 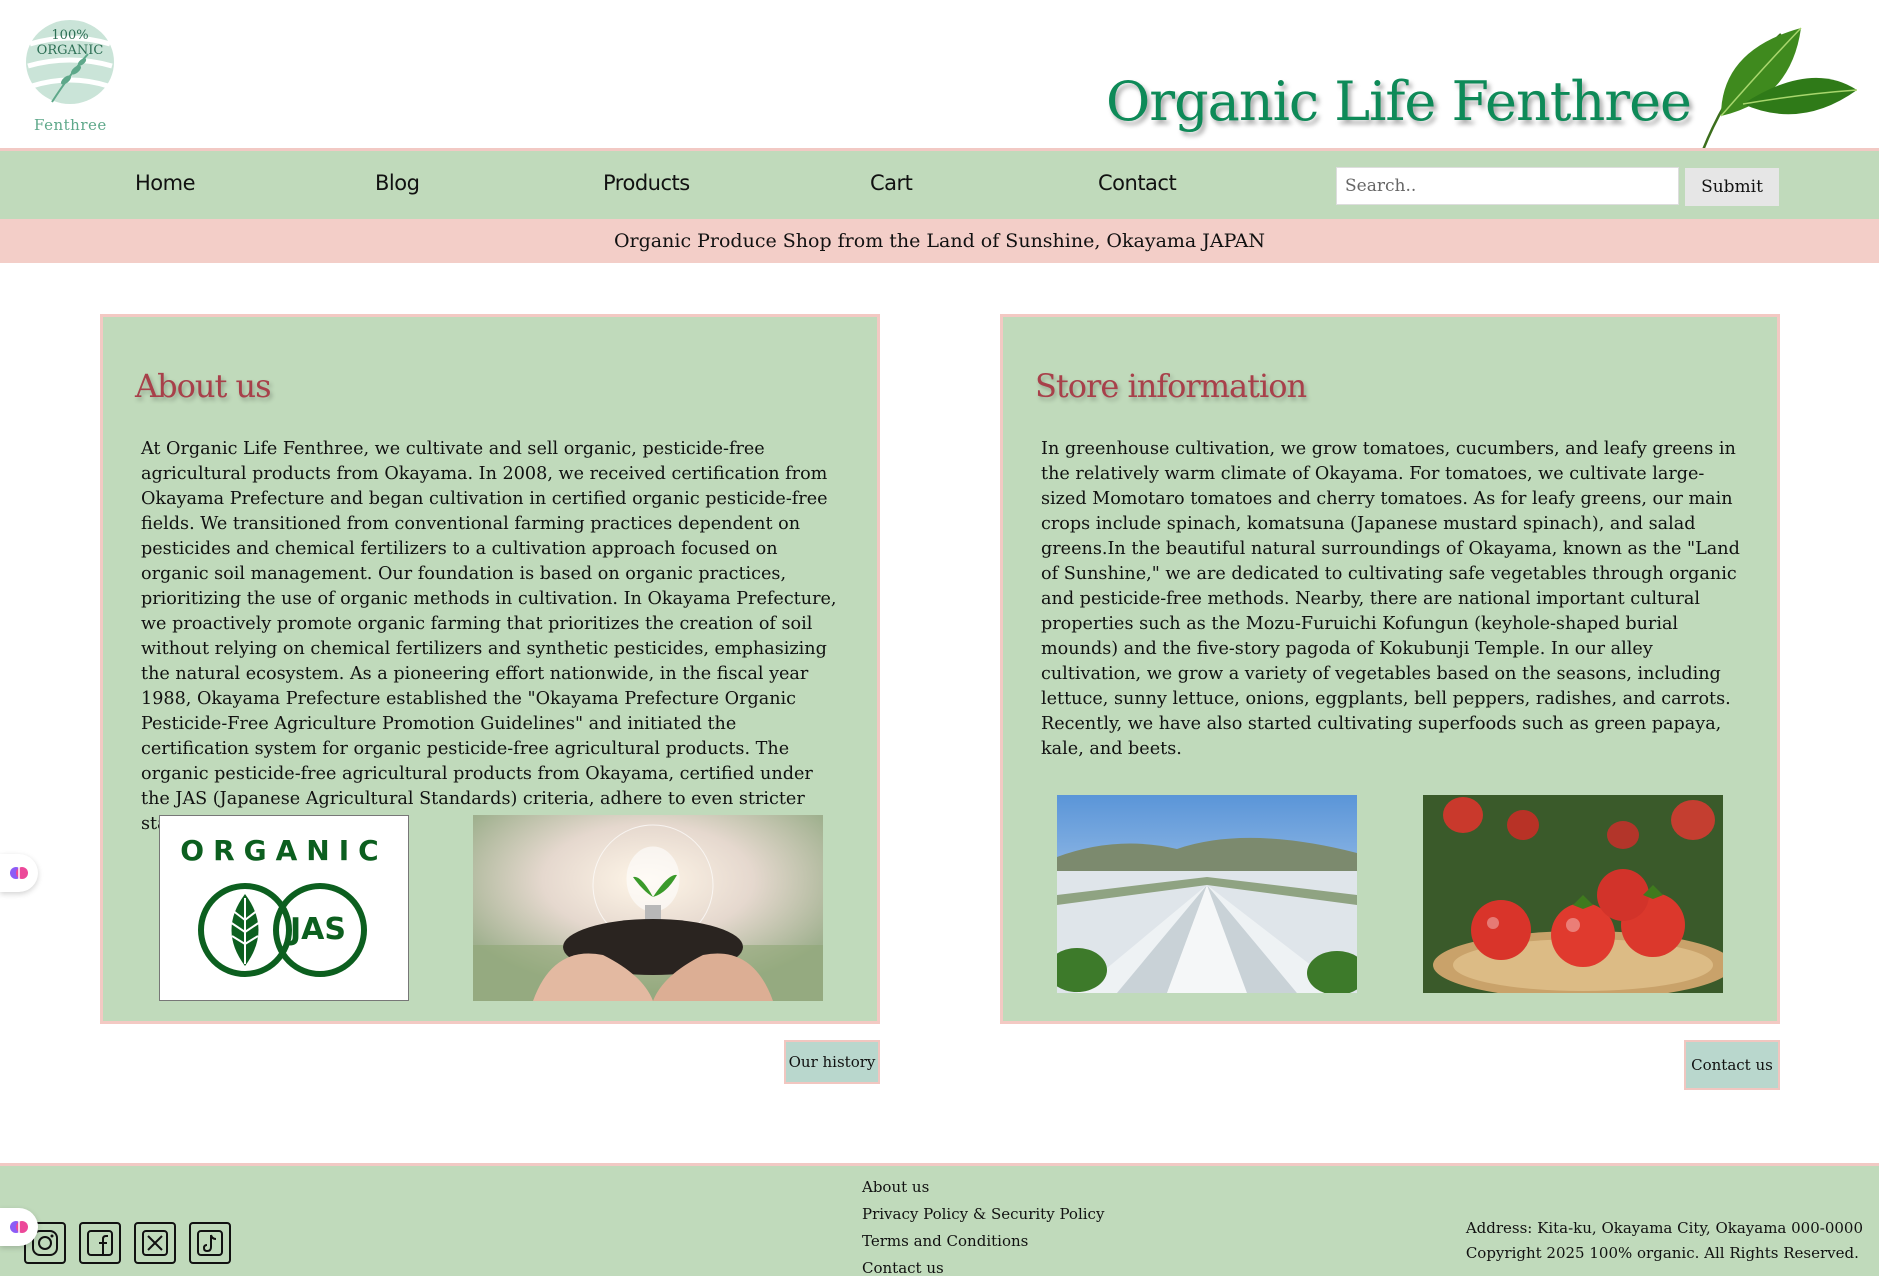 I want to click on badge-jas-text: JAS, so click(x=318, y=929).